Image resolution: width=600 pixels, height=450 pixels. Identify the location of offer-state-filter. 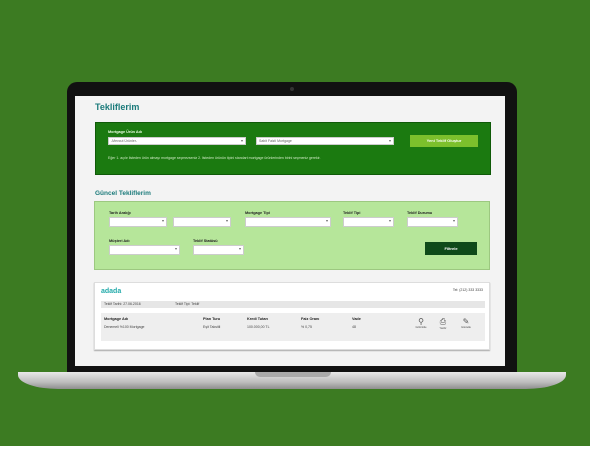
(432, 222).